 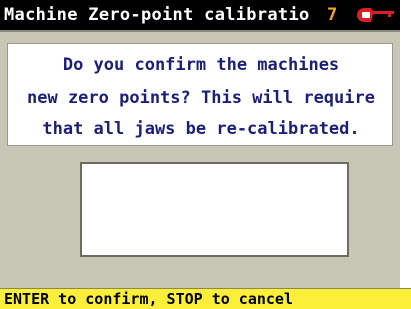 I want to click on status-instruction: ENTER to confirm, STOP to cancel, so click(x=148, y=299).